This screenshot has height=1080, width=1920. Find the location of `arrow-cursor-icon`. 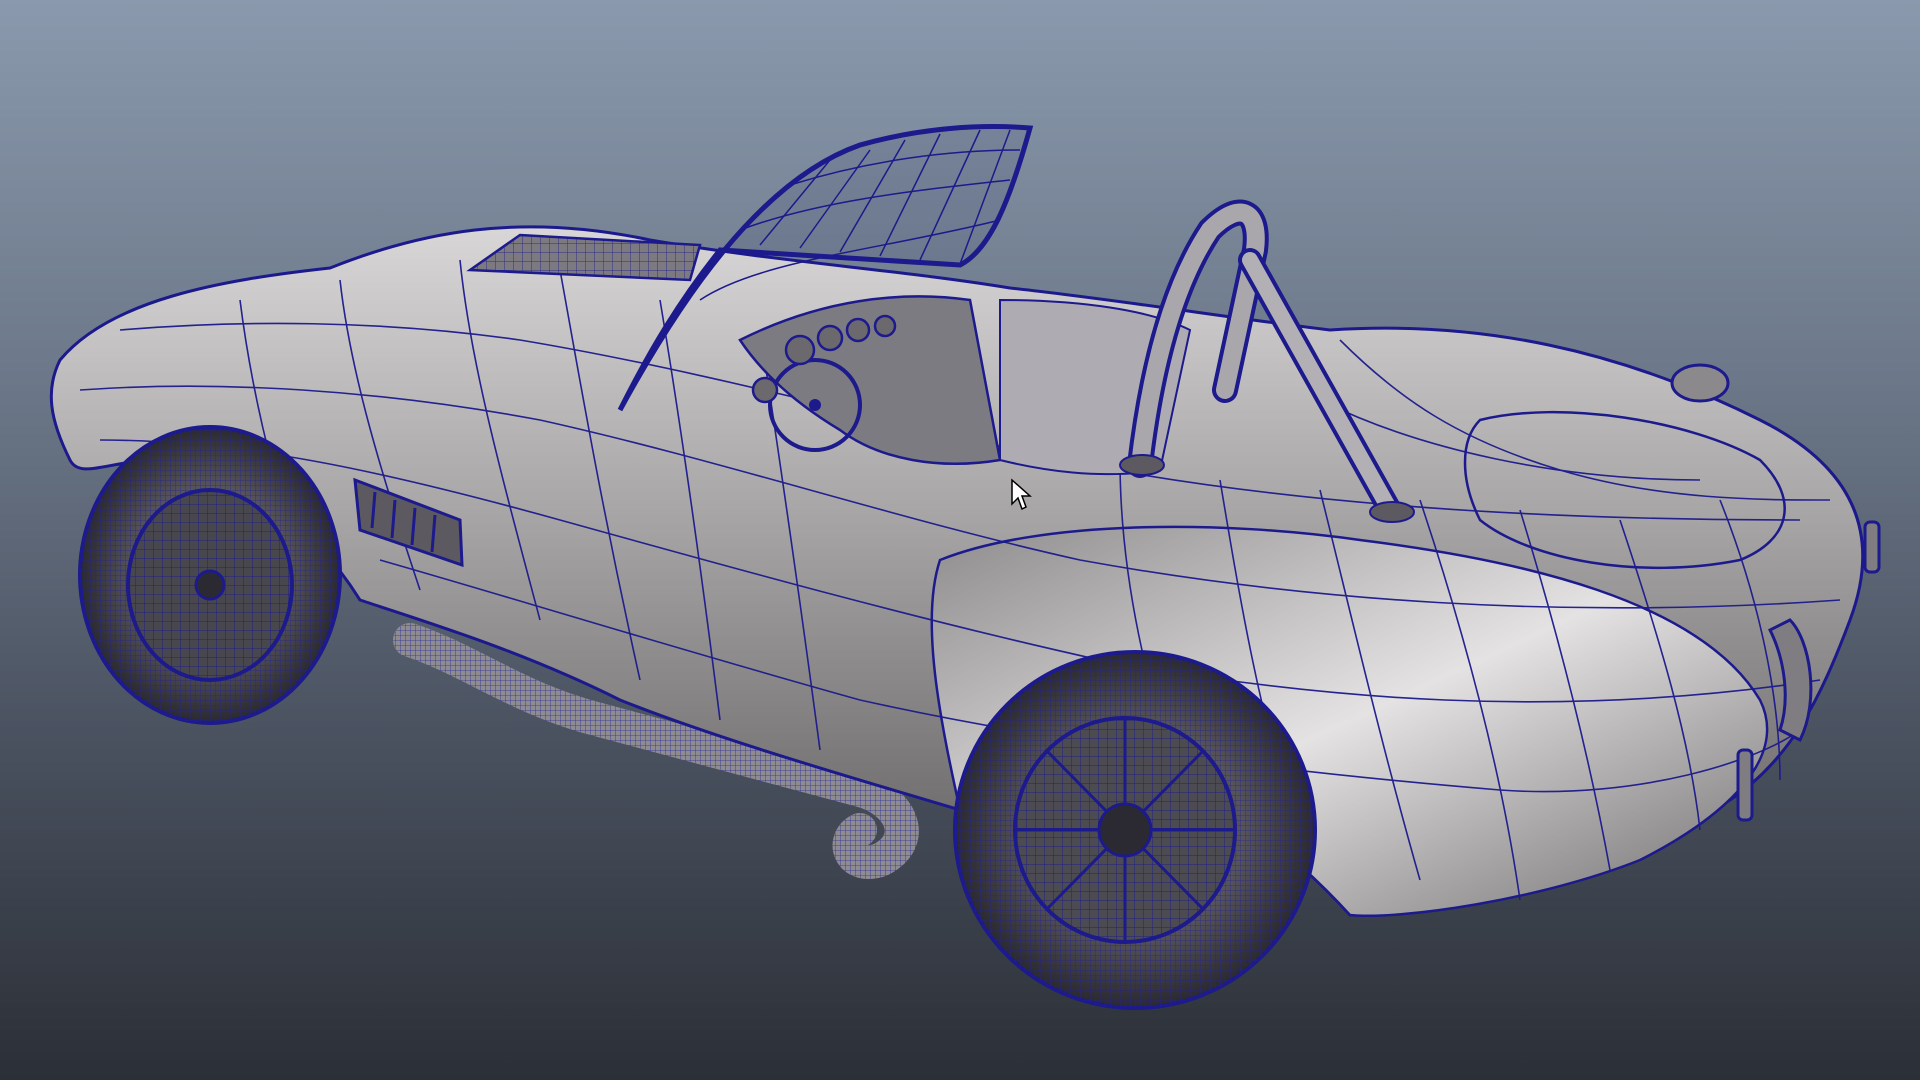

arrow-cursor-icon is located at coordinates (1021, 494).